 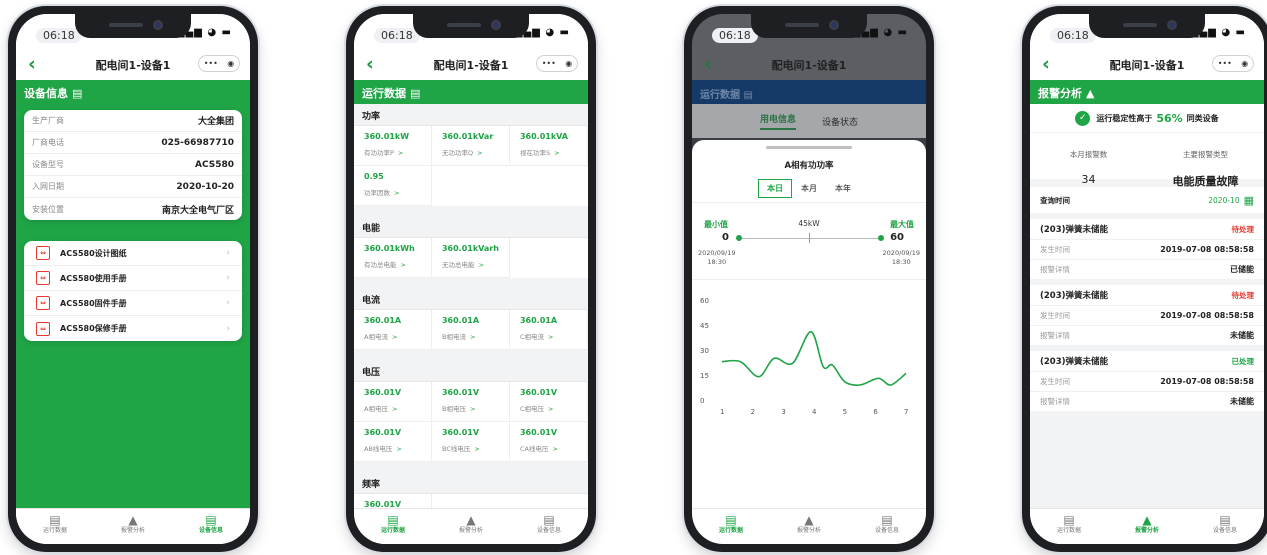 I want to click on min-time: 18:30, so click(x=717, y=262).